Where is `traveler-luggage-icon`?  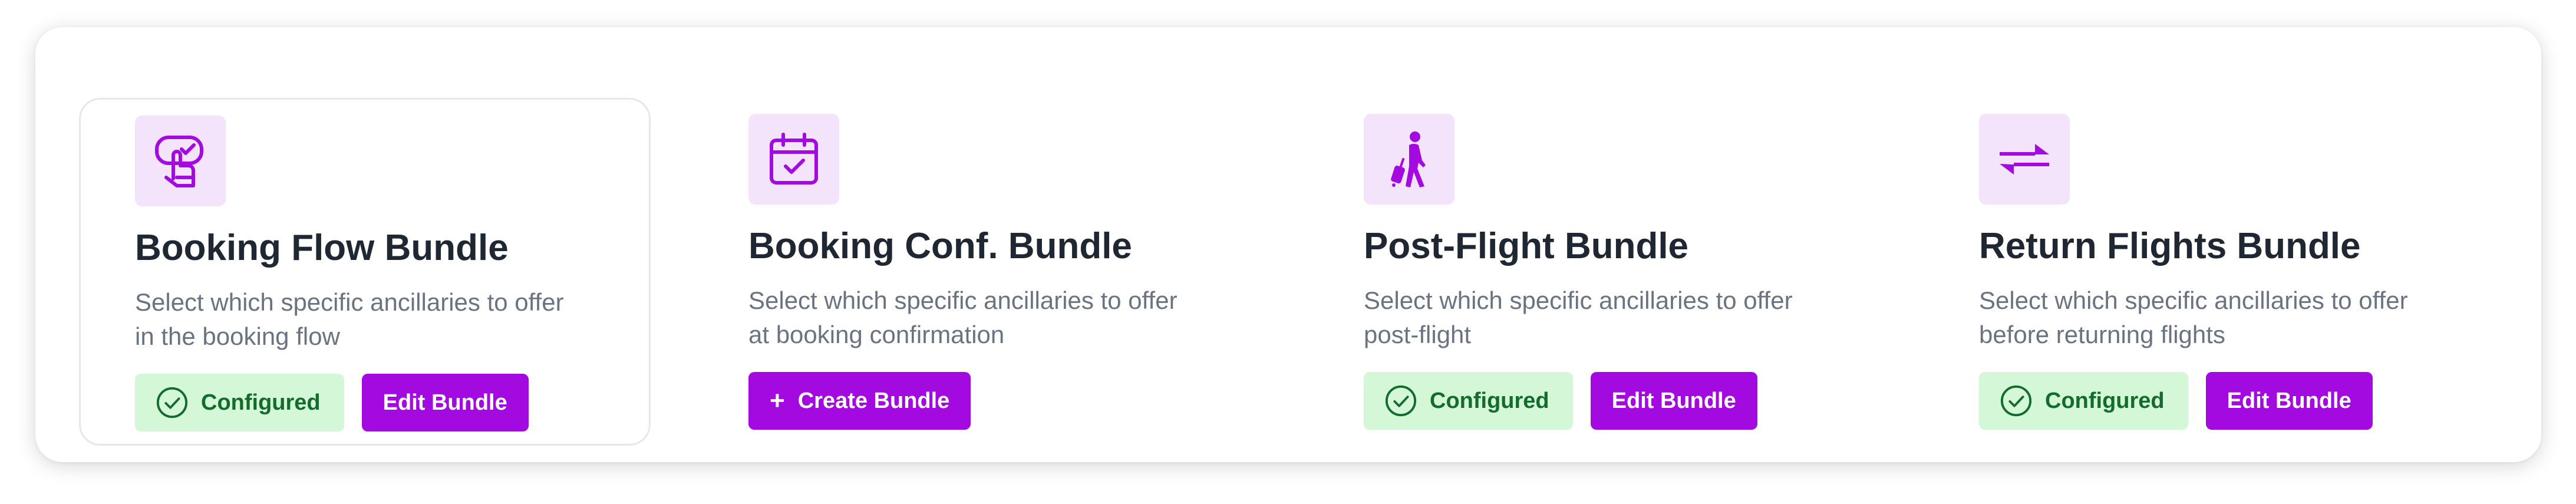 traveler-luggage-icon is located at coordinates (1409, 159).